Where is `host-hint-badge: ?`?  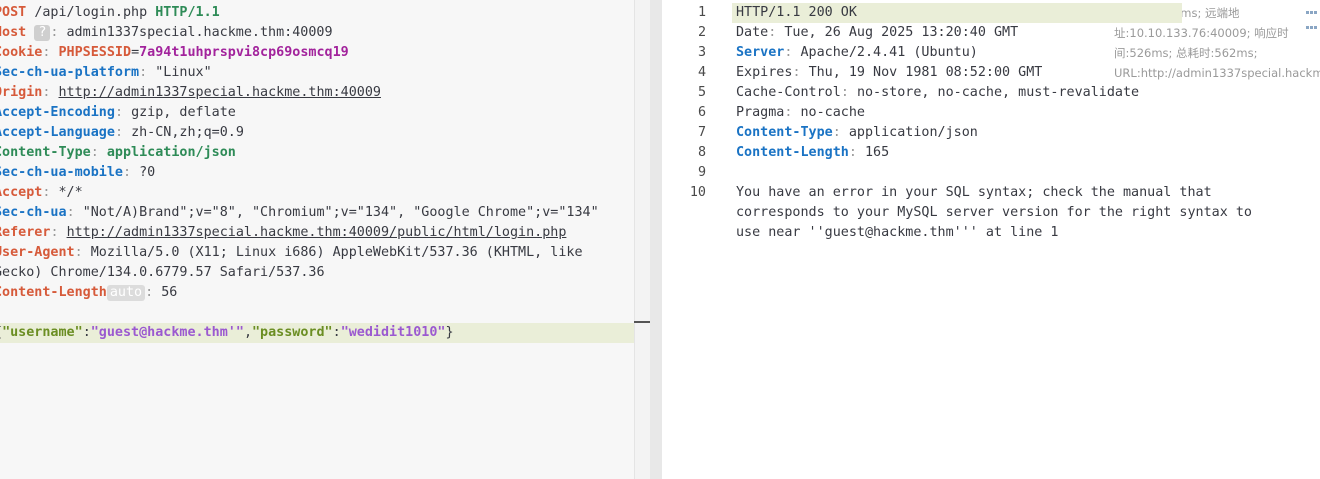 host-hint-badge: ? is located at coordinates (42, 33).